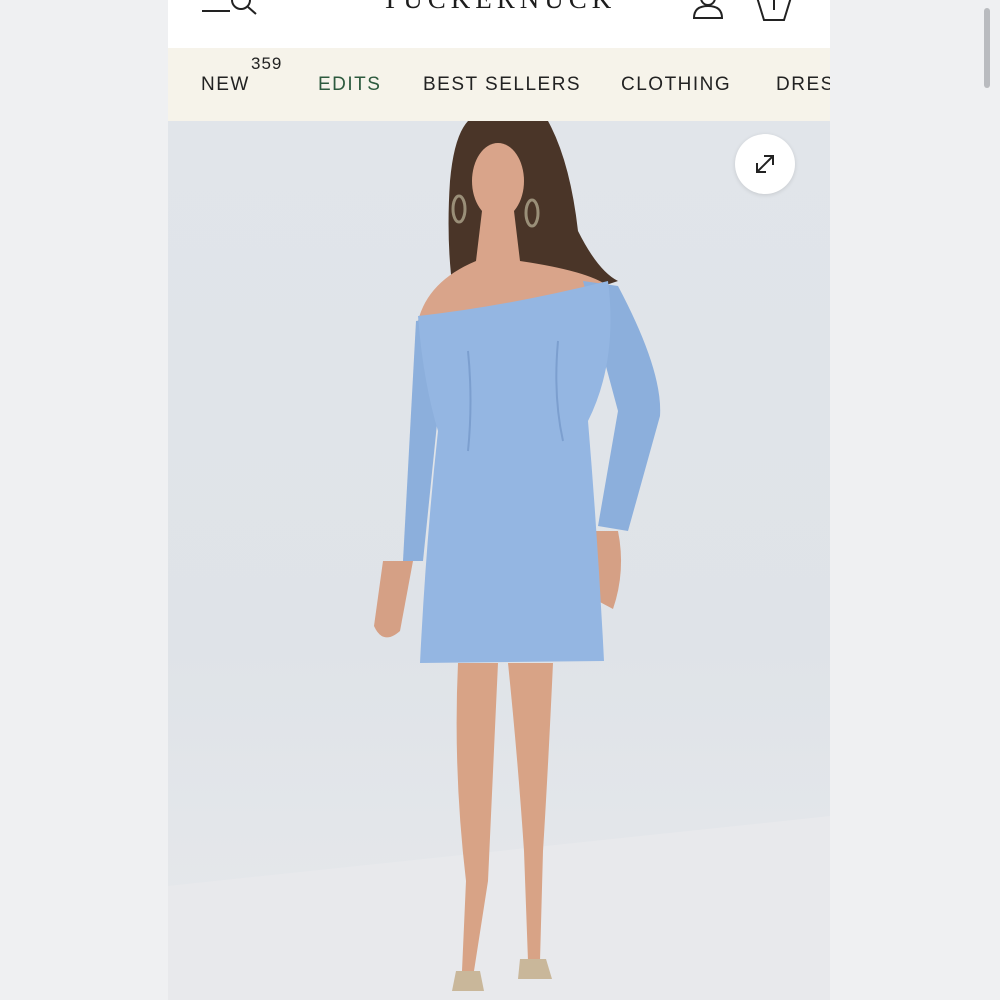 This screenshot has height=1000, width=1000. Describe the element at coordinates (708, 10) in the screenshot. I see `account-icon` at that location.